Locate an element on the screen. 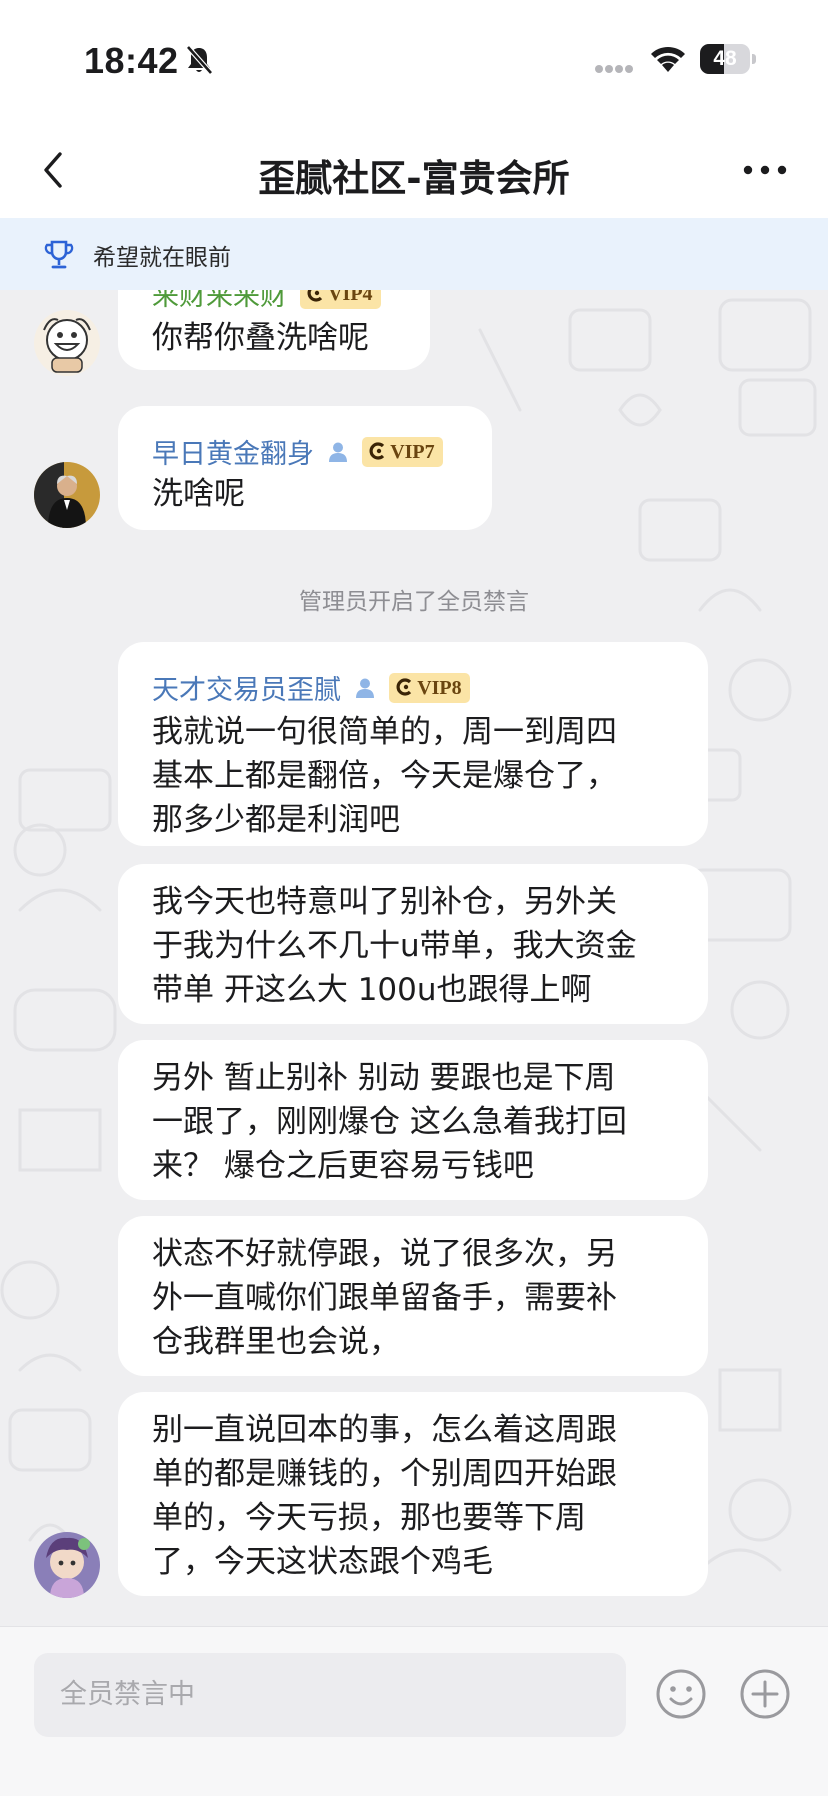  message-bubble: 早日黄金翻身 VIP7 洗啥呢 is located at coordinates (305, 468).